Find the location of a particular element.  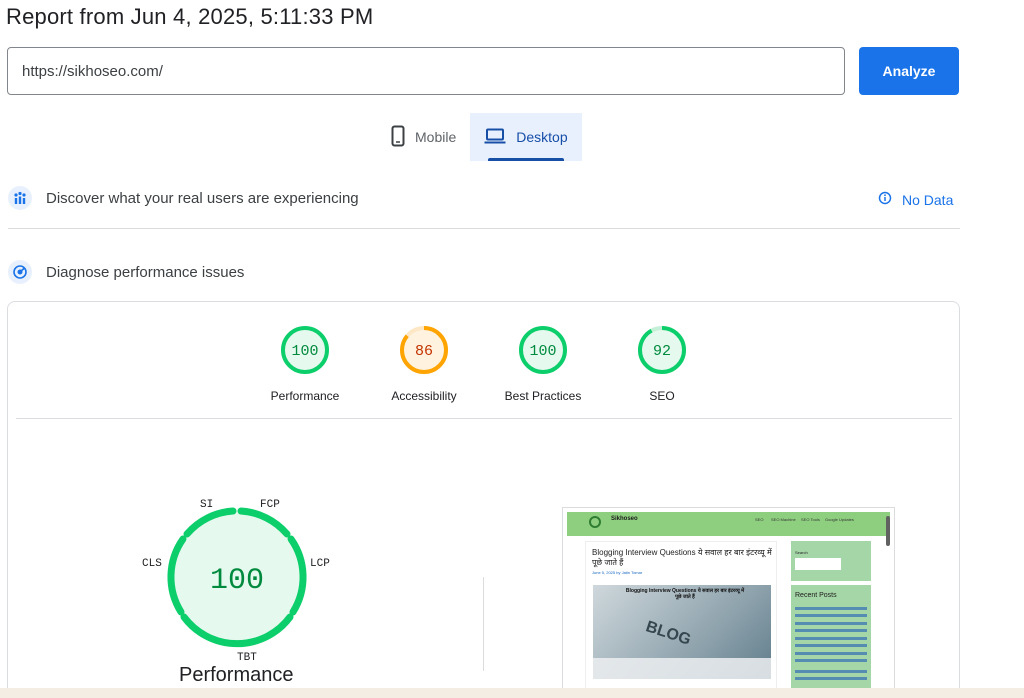

analyze-button: Analyze is located at coordinates (909, 71).